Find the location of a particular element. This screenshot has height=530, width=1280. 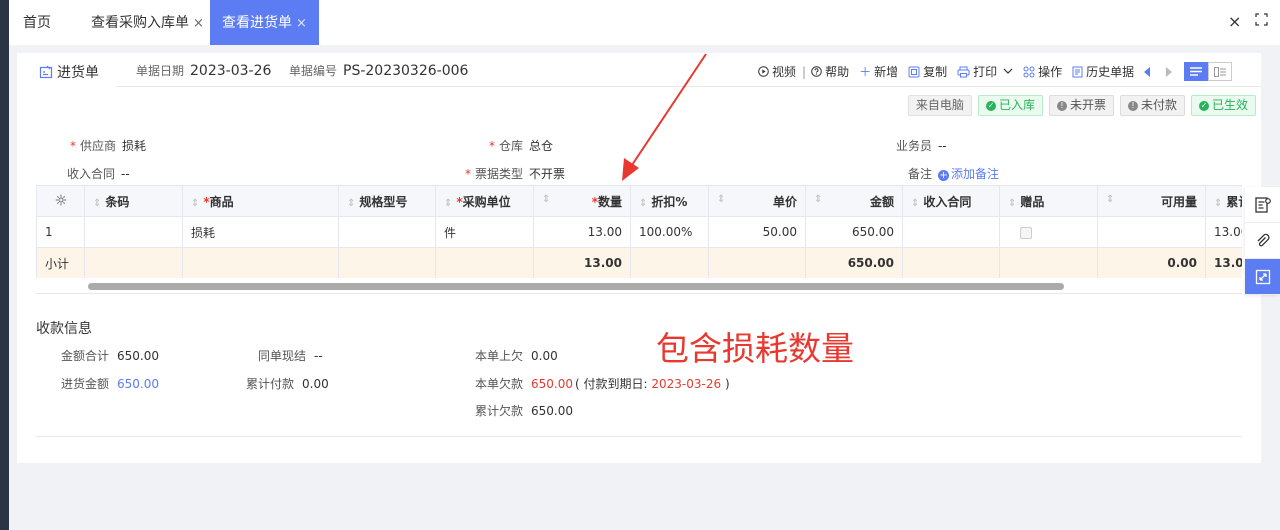

purchase-value: 650.00 is located at coordinates (138, 384).